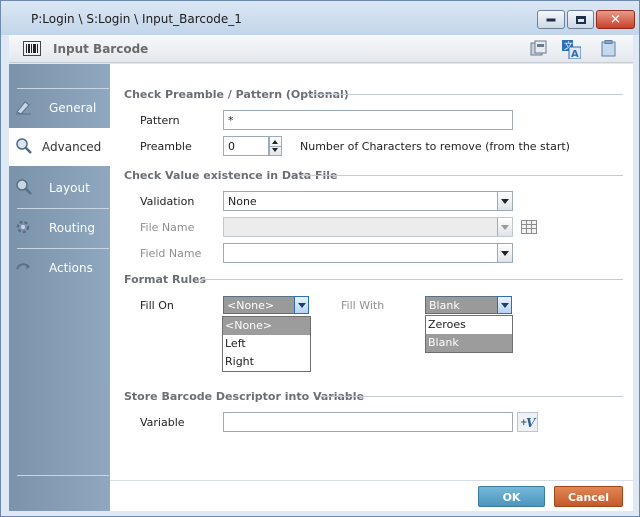 The height and width of the screenshot is (517, 640). Describe the element at coordinates (266, 362) in the screenshot. I see `dropdown-option: Right` at that location.